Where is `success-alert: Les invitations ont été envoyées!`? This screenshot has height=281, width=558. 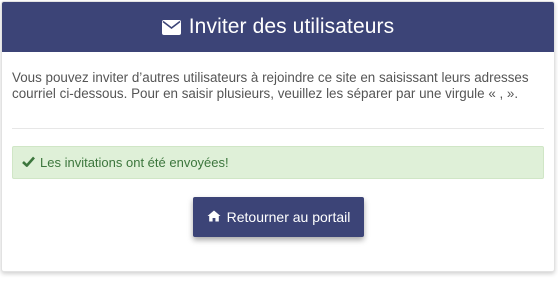
success-alert: Les invitations ont été envoyées! is located at coordinates (278, 162).